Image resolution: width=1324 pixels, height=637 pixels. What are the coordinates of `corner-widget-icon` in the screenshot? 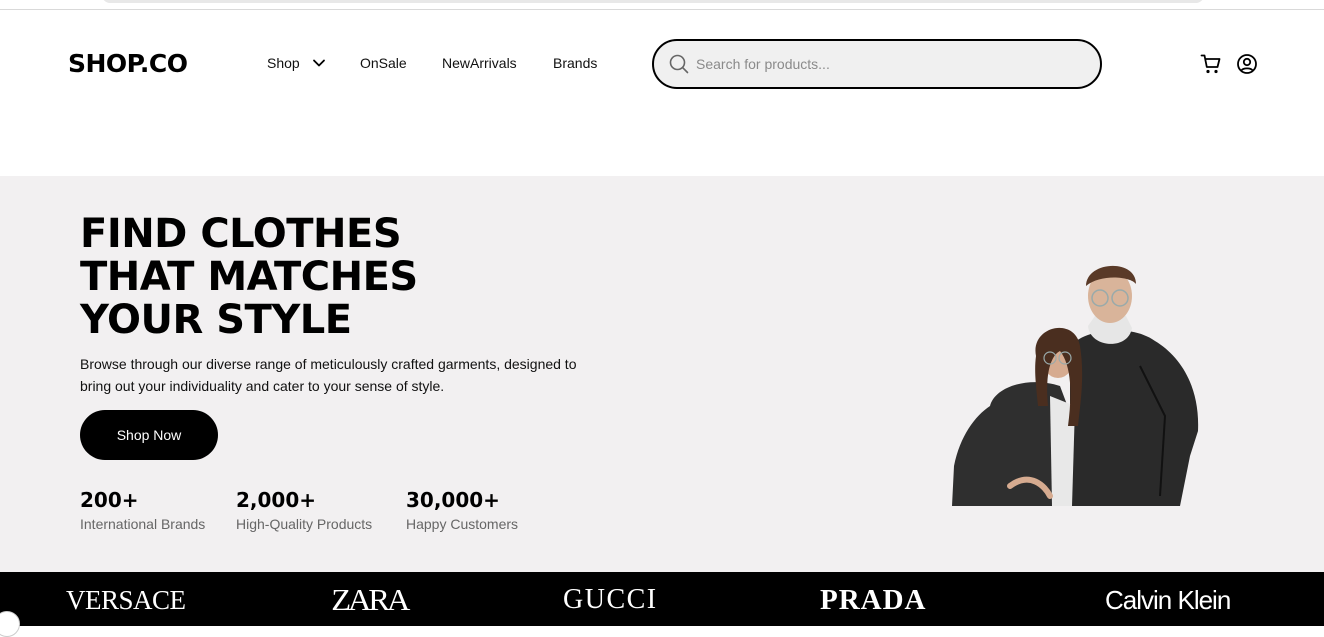 It's located at (10, 624).